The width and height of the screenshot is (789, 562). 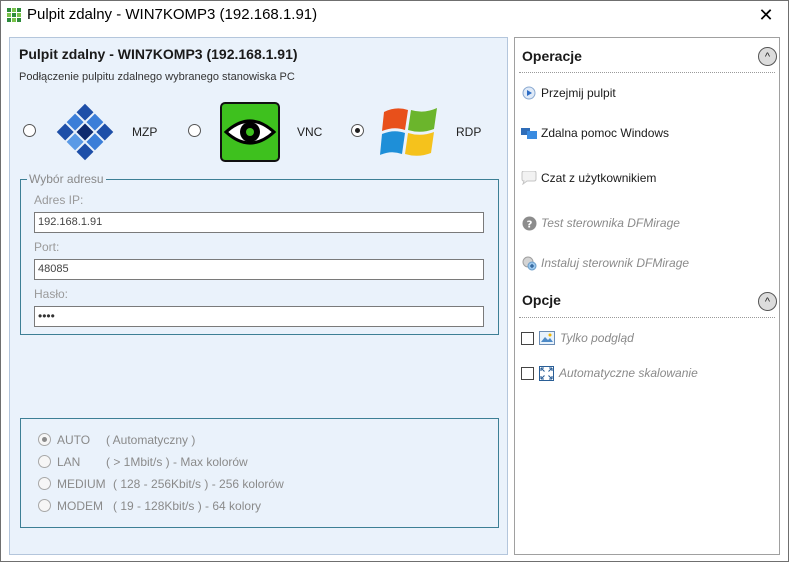 What do you see at coordinates (647, 317) in the screenshot?
I see `options-divider` at bounding box center [647, 317].